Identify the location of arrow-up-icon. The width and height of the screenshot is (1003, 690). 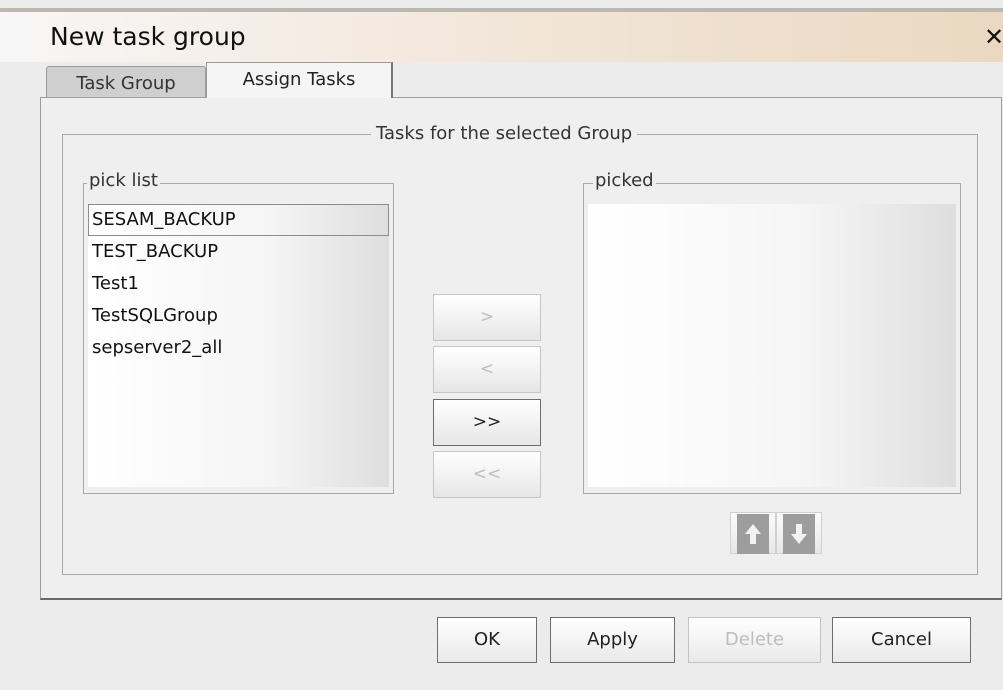
(753, 534).